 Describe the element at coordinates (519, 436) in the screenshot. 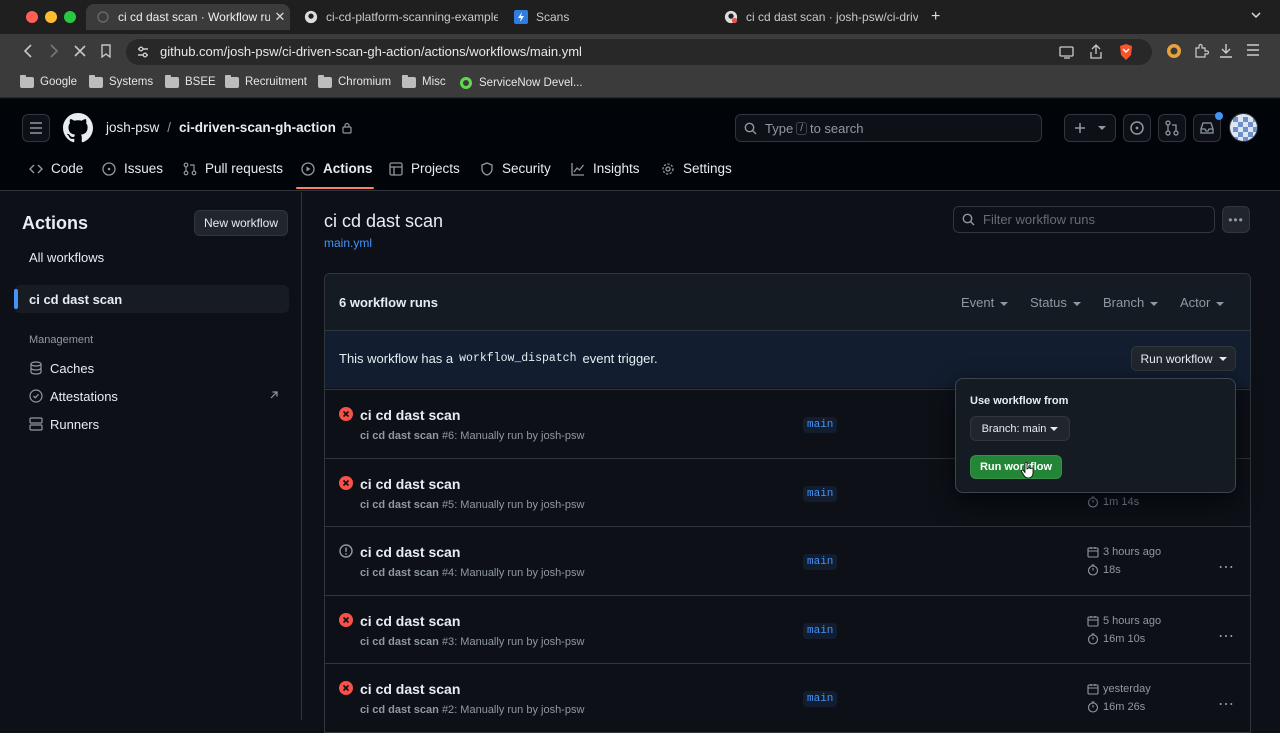

I see `run-trigger: : Manually run by josh-psw` at that location.